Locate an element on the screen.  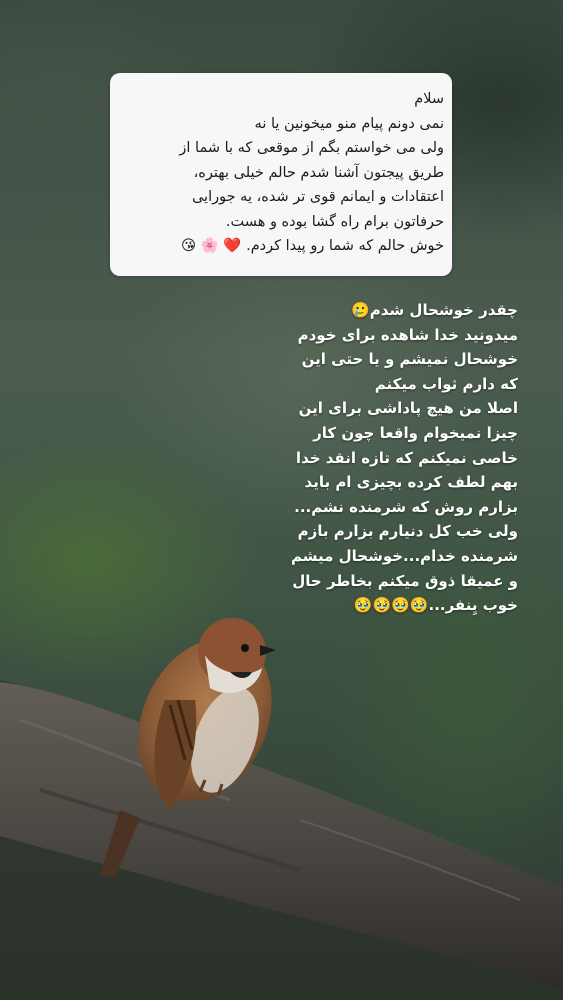
caption-line: شرمنده خدام...خوشحال میشم is located at coordinates (404, 555).